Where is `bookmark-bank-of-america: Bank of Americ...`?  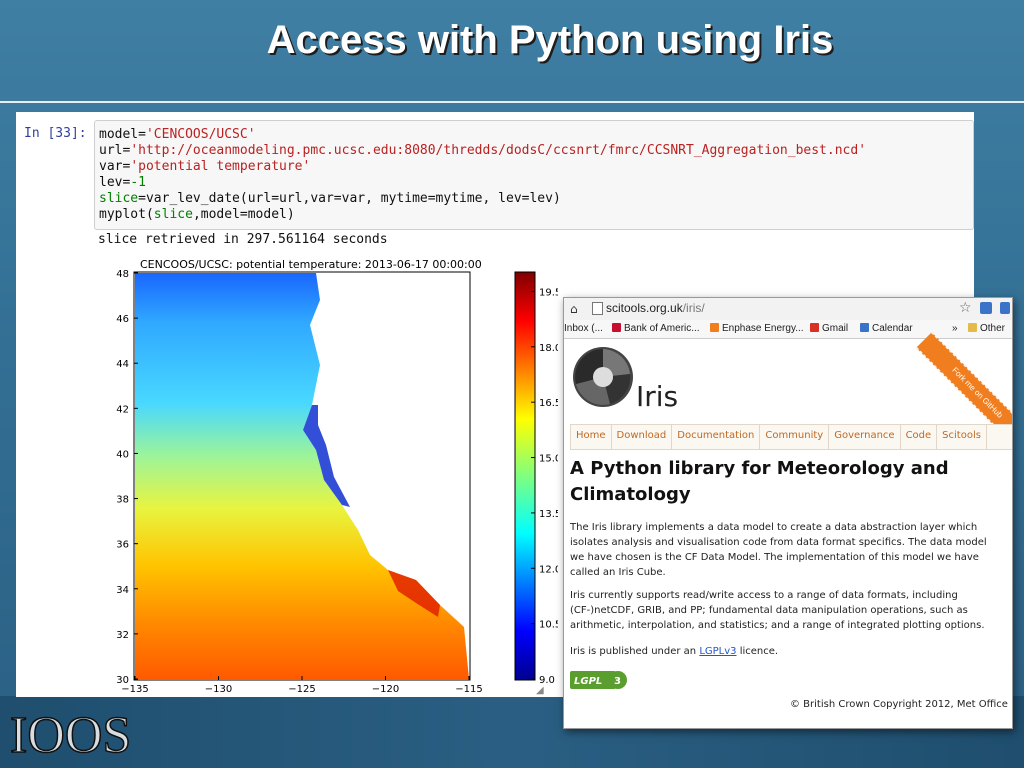 bookmark-bank-of-america: Bank of Americ... is located at coordinates (656, 328).